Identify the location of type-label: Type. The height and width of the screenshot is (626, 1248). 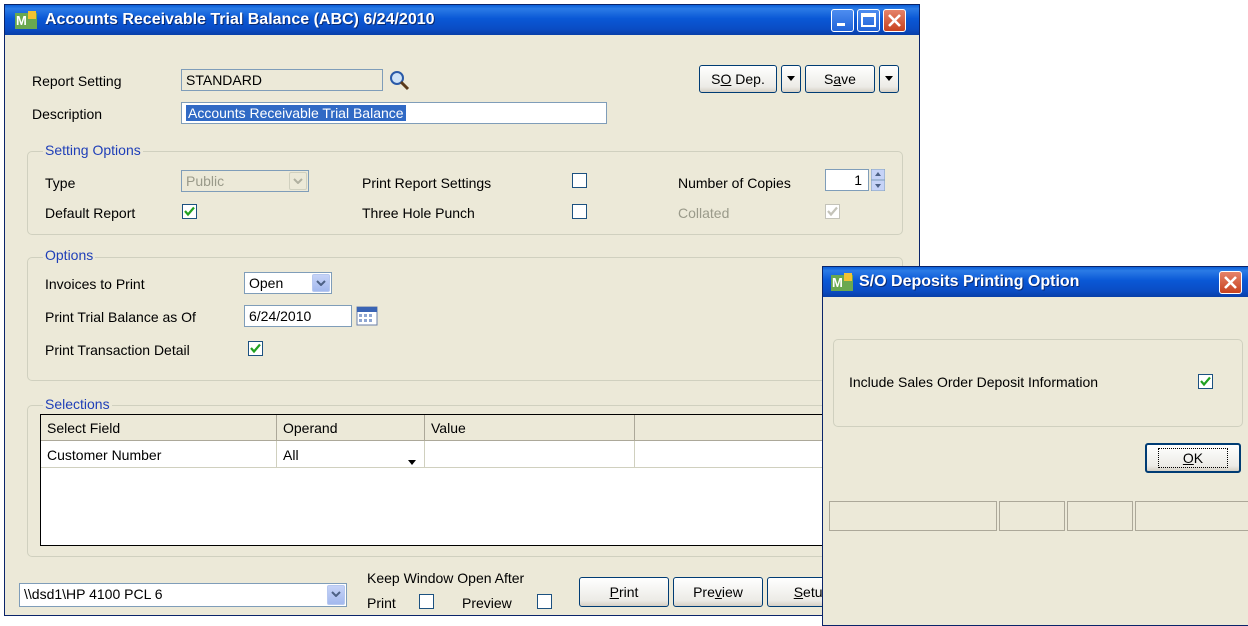
(60, 183).